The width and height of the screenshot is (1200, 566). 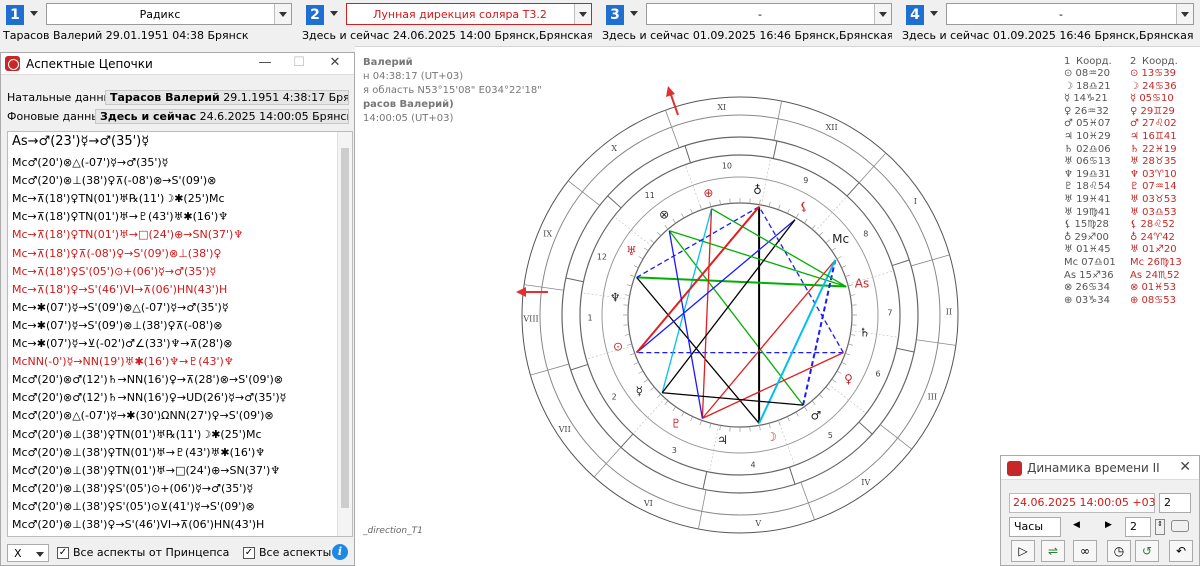 What do you see at coordinates (865, 233) in the screenshot?
I see `house-number-inner: 8` at bounding box center [865, 233].